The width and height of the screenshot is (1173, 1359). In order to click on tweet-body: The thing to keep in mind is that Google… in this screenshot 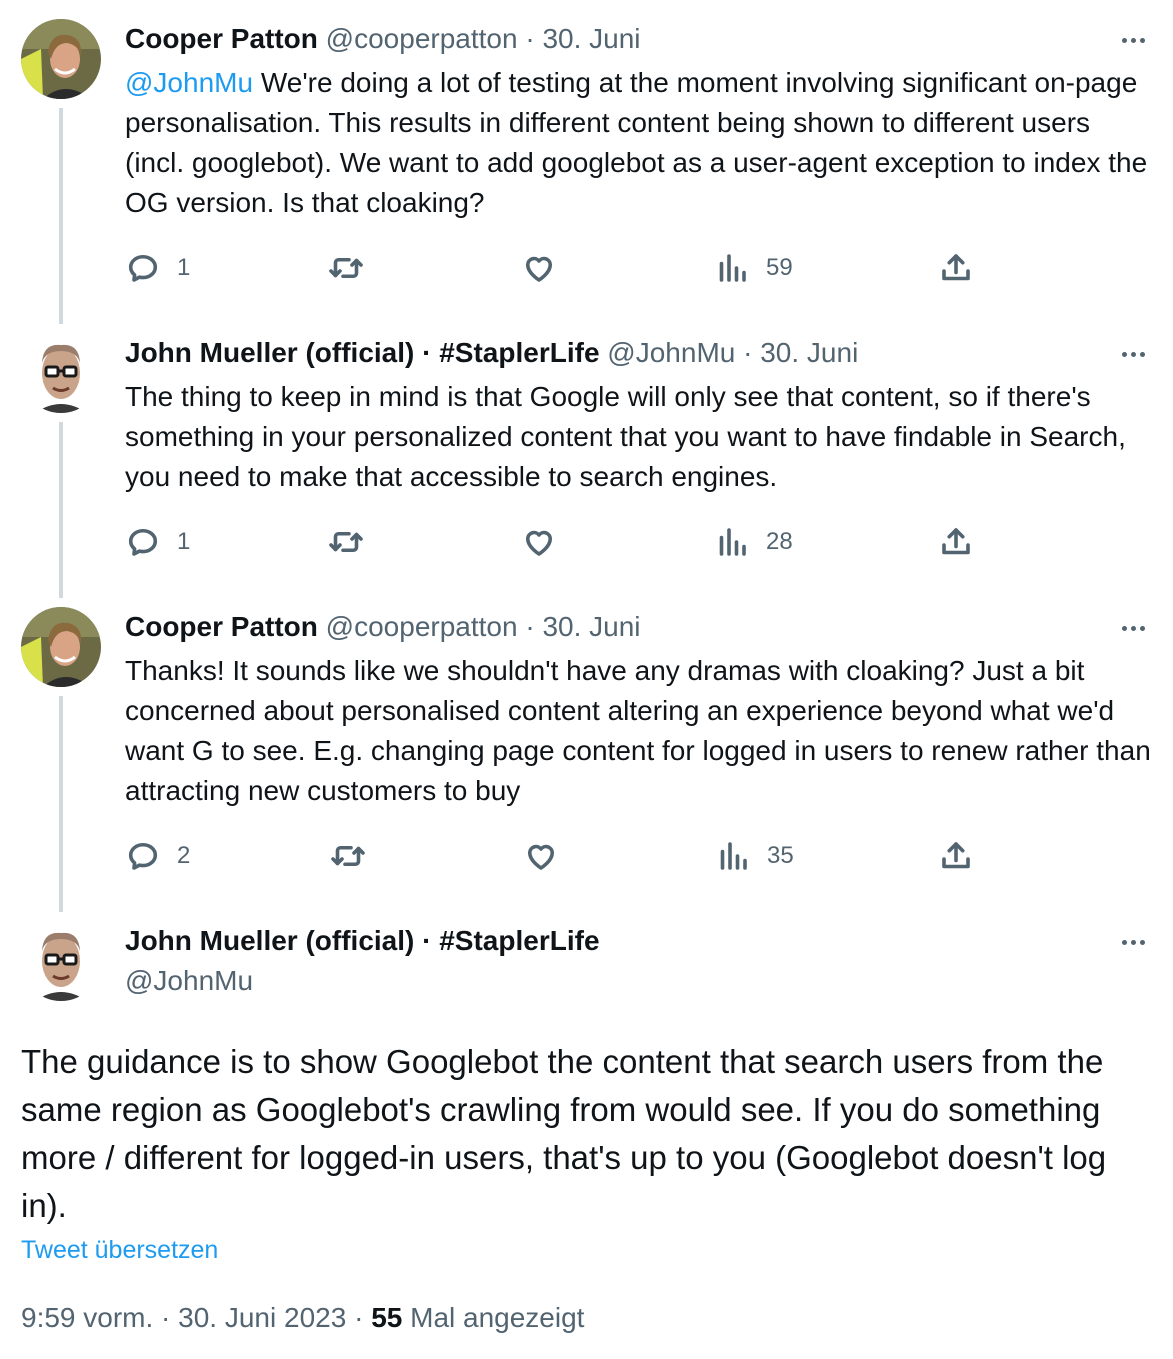, I will do `click(625, 436)`.